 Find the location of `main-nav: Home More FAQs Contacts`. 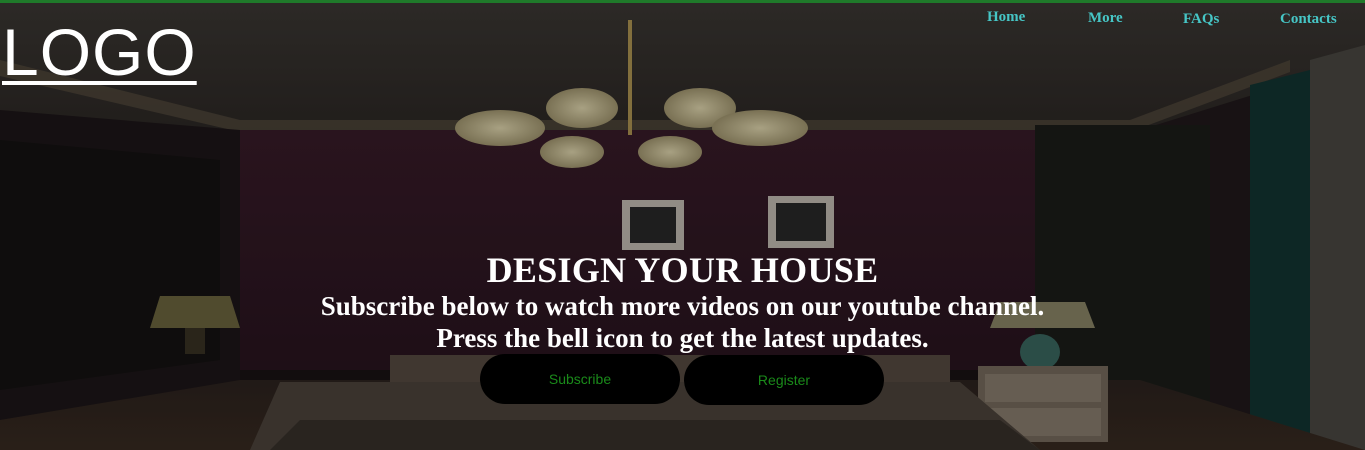

main-nav: Home More FAQs Contacts is located at coordinates (682, 20).